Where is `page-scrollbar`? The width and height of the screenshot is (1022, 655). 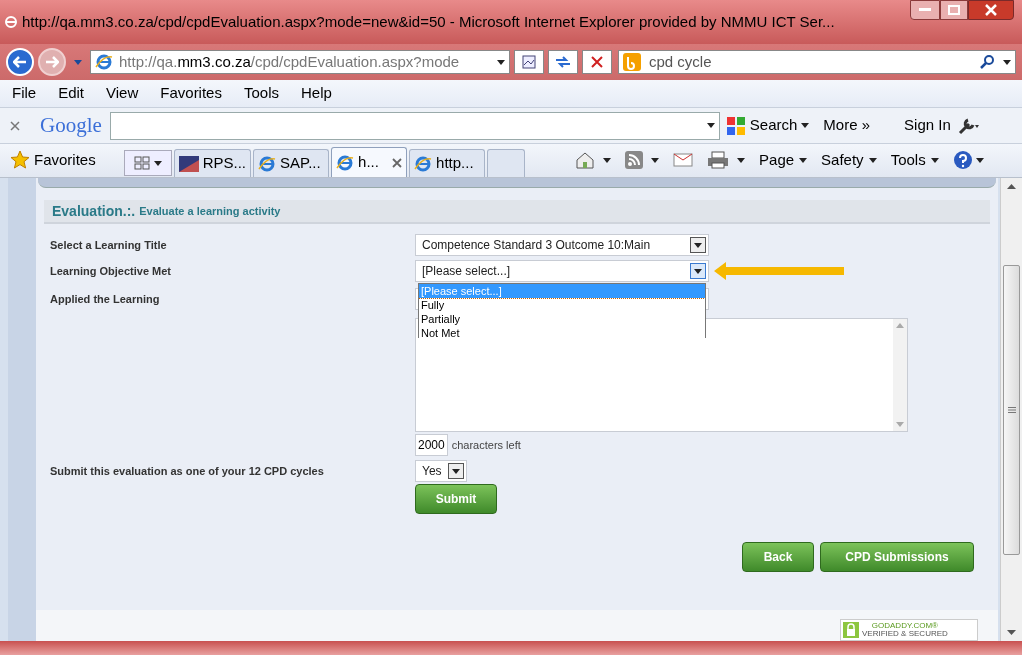
page-scrollbar is located at coordinates (1011, 409).